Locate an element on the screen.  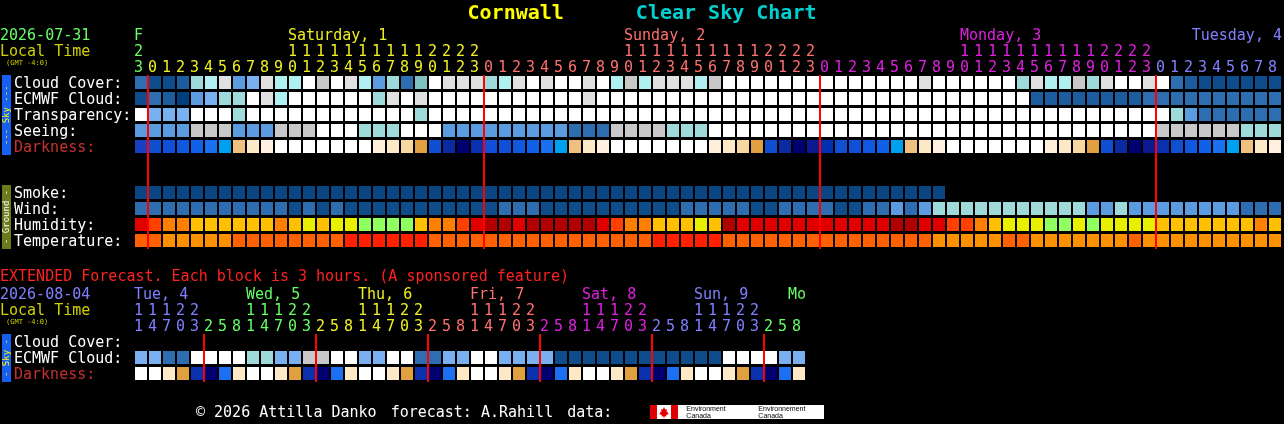
row-label: Seeing: is located at coordinates (45, 131).